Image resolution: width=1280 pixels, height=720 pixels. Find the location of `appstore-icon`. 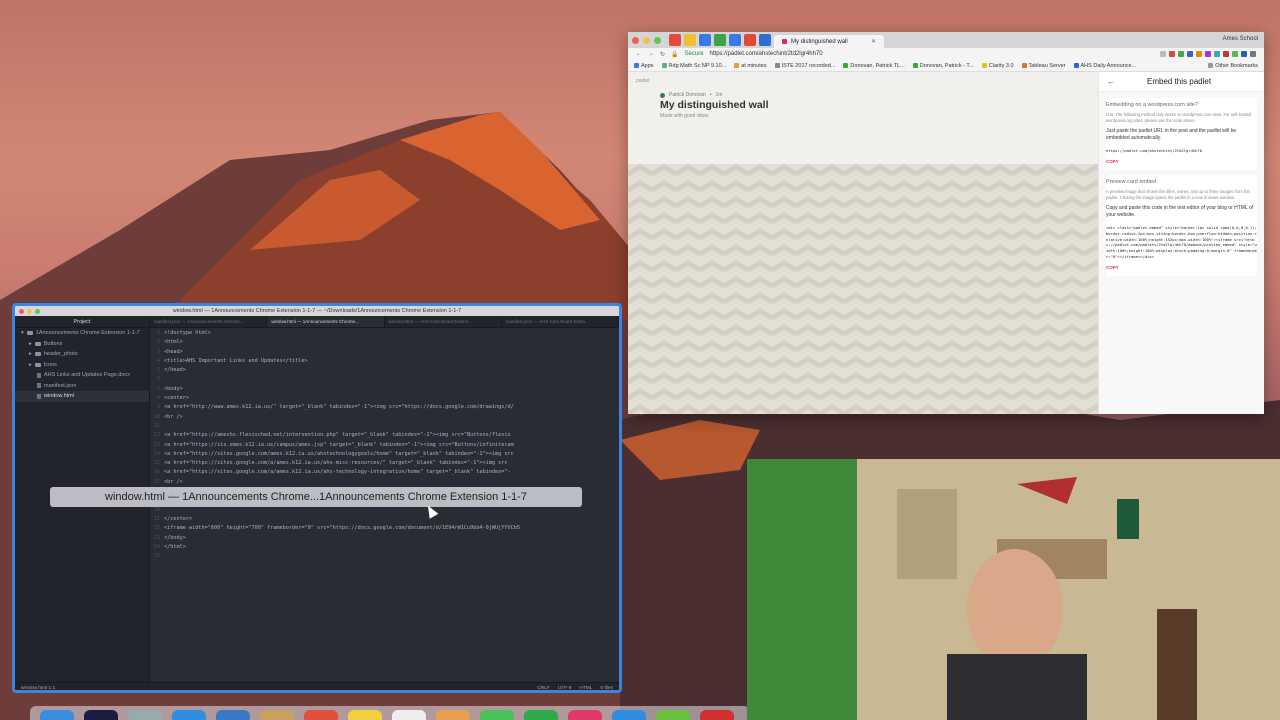

appstore-icon is located at coordinates (629, 715).